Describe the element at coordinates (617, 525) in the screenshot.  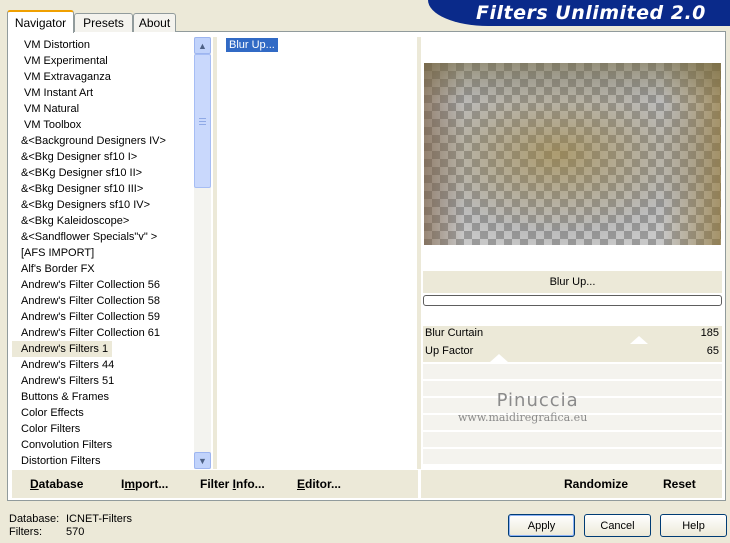
I see `cancel-button: Cancel` at that location.